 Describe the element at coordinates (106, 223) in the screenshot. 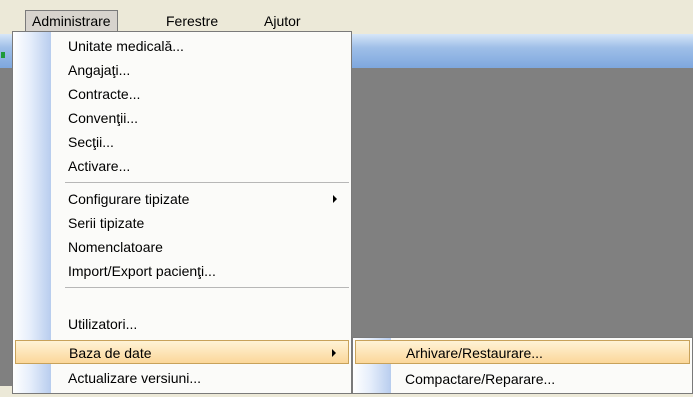

I see `menu-item-label: Serii tipizate` at that location.